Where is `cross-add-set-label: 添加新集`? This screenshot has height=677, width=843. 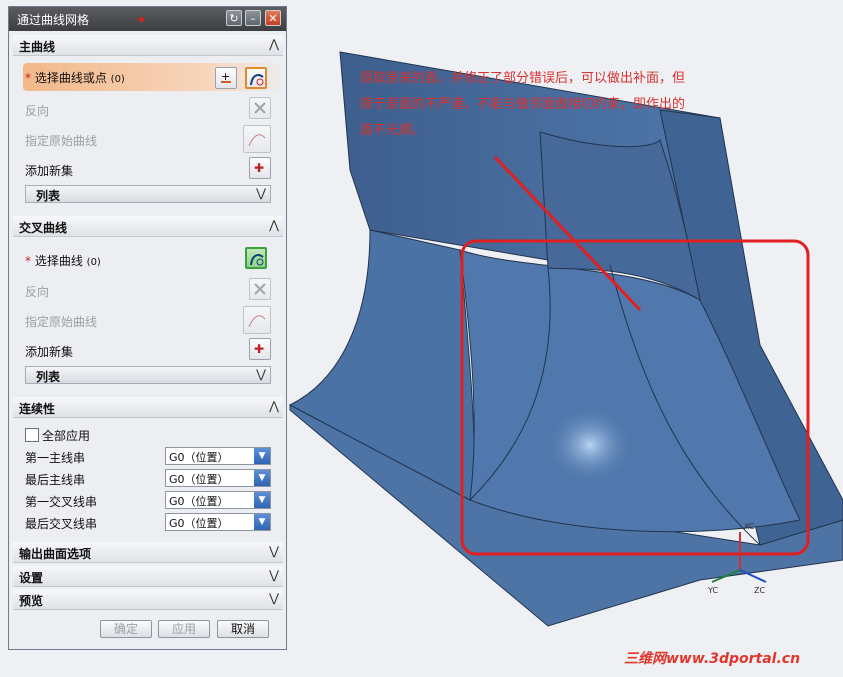
cross-add-set-label: 添加新集 is located at coordinates (49, 352).